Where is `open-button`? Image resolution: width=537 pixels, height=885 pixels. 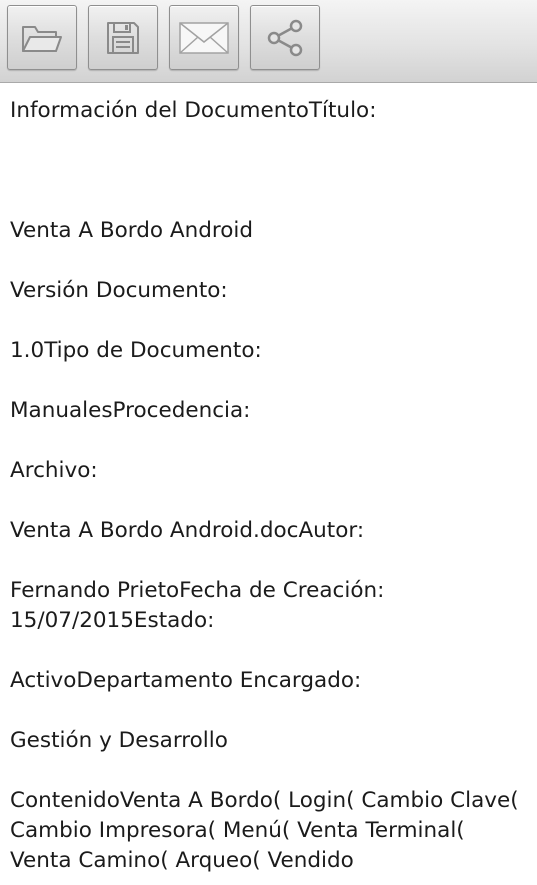 open-button is located at coordinates (42, 37).